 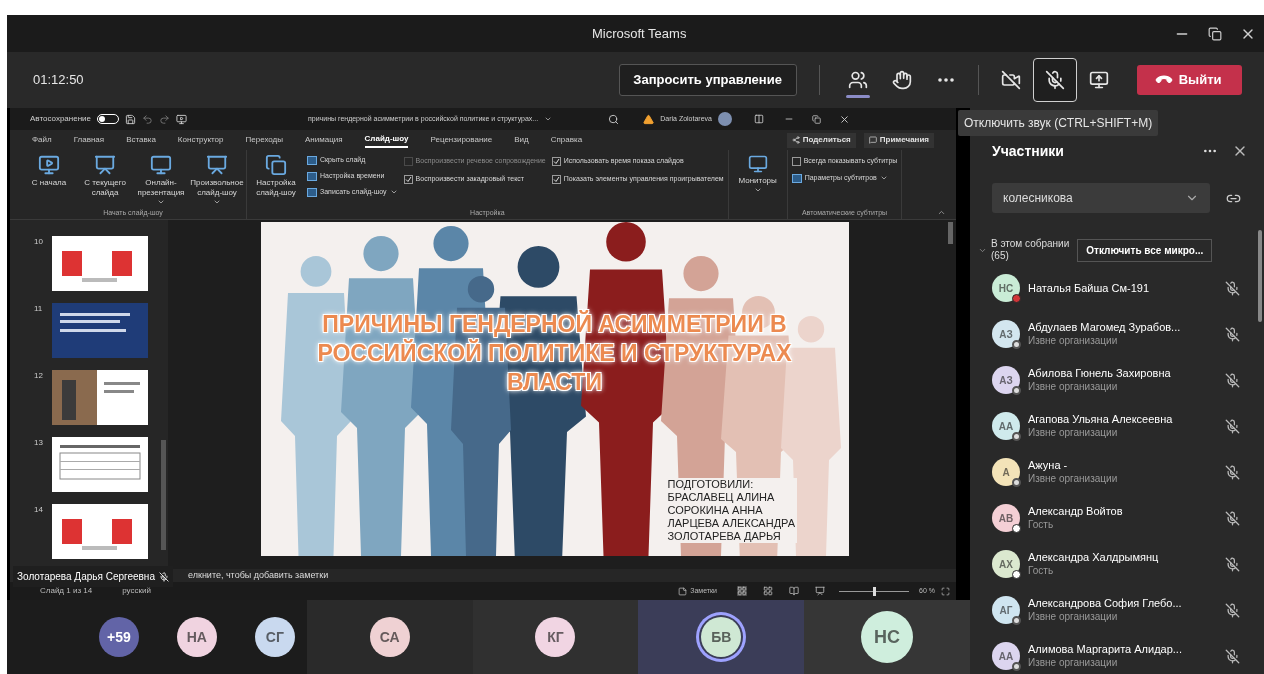 What do you see at coordinates (794, 591) in the screenshot?
I see `reading-view-icon` at bounding box center [794, 591].